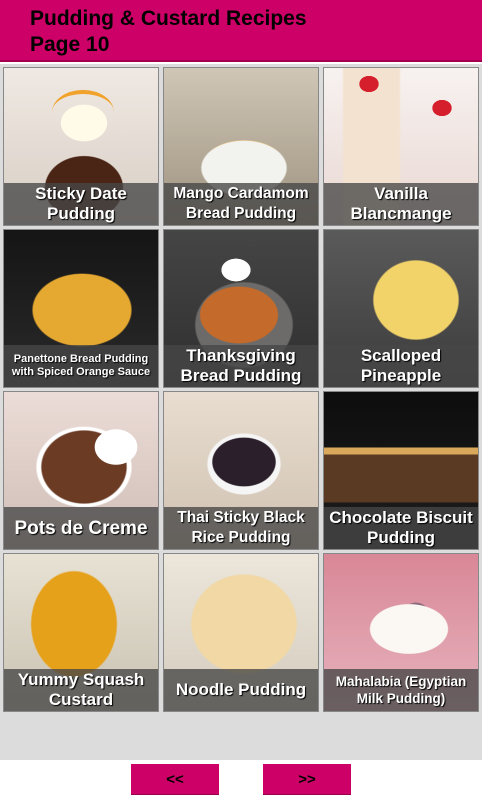 This screenshot has width=482, height=800. Describe the element at coordinates (241, 146) in the screenshot. I see `recipe-tile-mango-cardamom-bread-pudding: Mango Cardamom Bread Pudding` at that location.